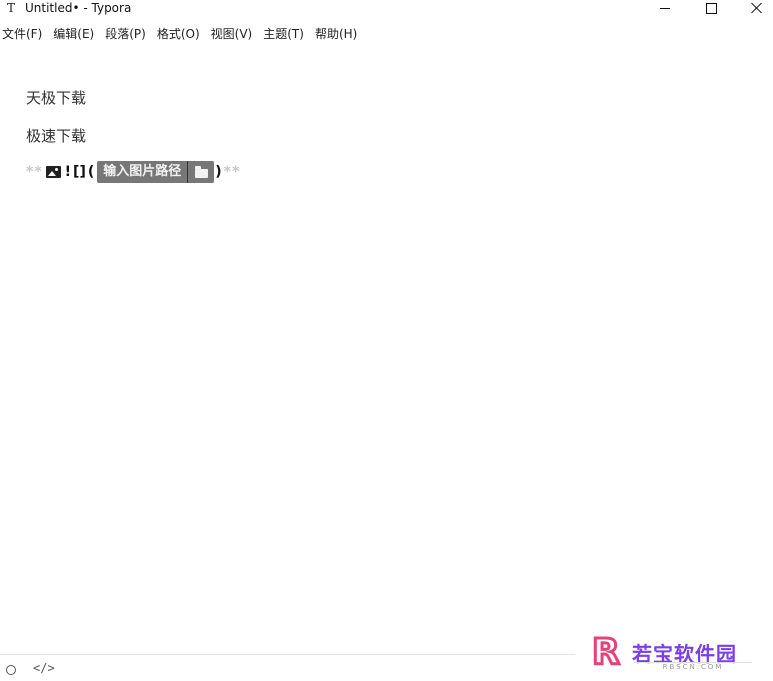 The height and width of the screenshot is (681, 773). Describe the element at coordinates (386, 9) in the screenshot. I see `title-bar: T Untitled• - Typora` at that location.